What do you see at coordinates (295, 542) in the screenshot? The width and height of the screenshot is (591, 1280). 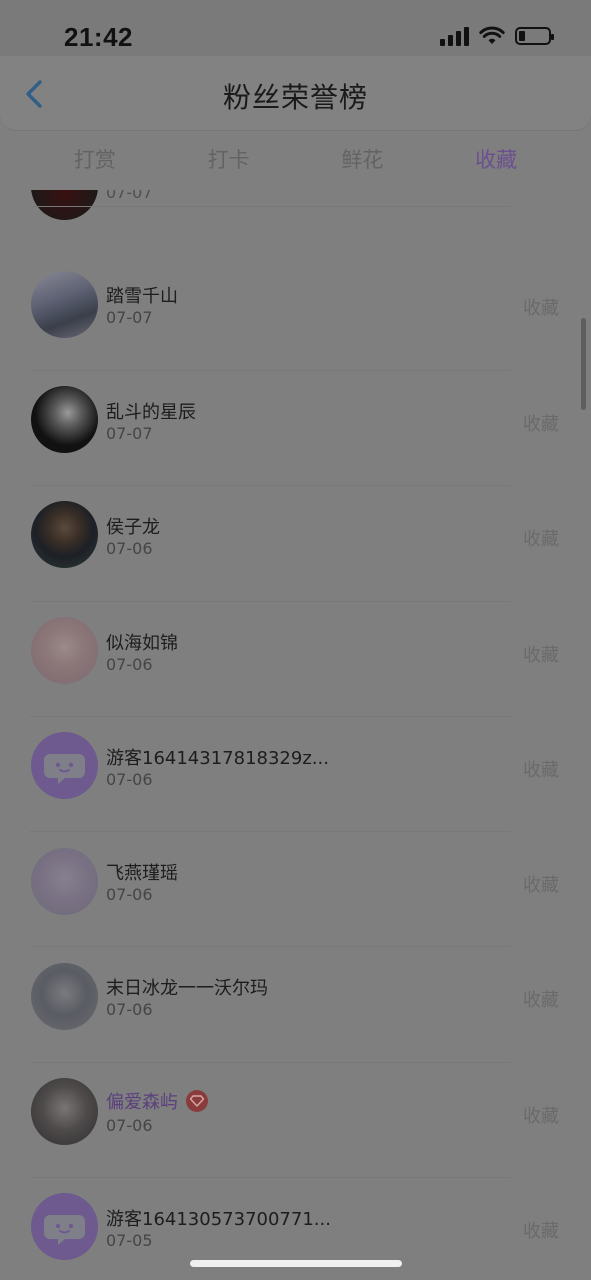 I see `list-item: 侯子龙 07-06 收藏` at bounding box center [295, 542].